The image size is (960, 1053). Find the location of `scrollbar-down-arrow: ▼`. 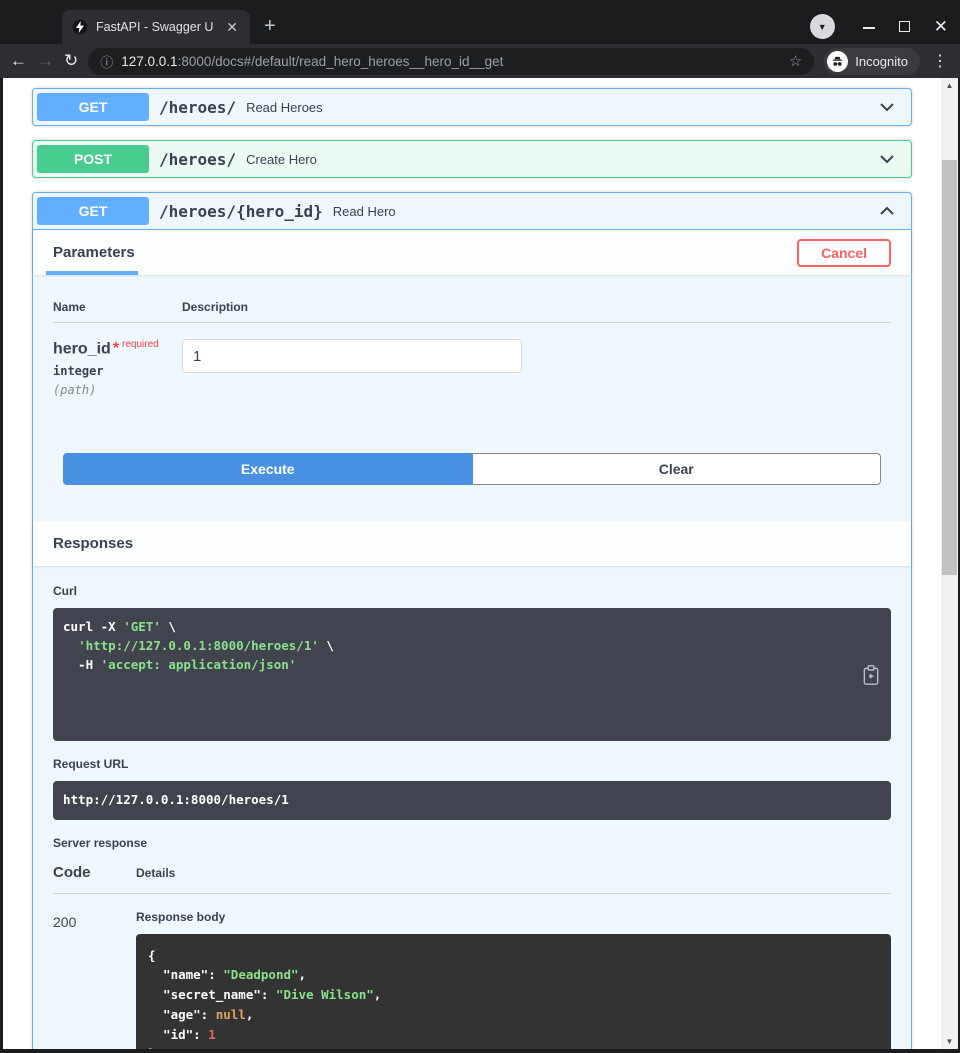

scrollbar-down-arrow: ▼ is located at coordinates (949, 1041).